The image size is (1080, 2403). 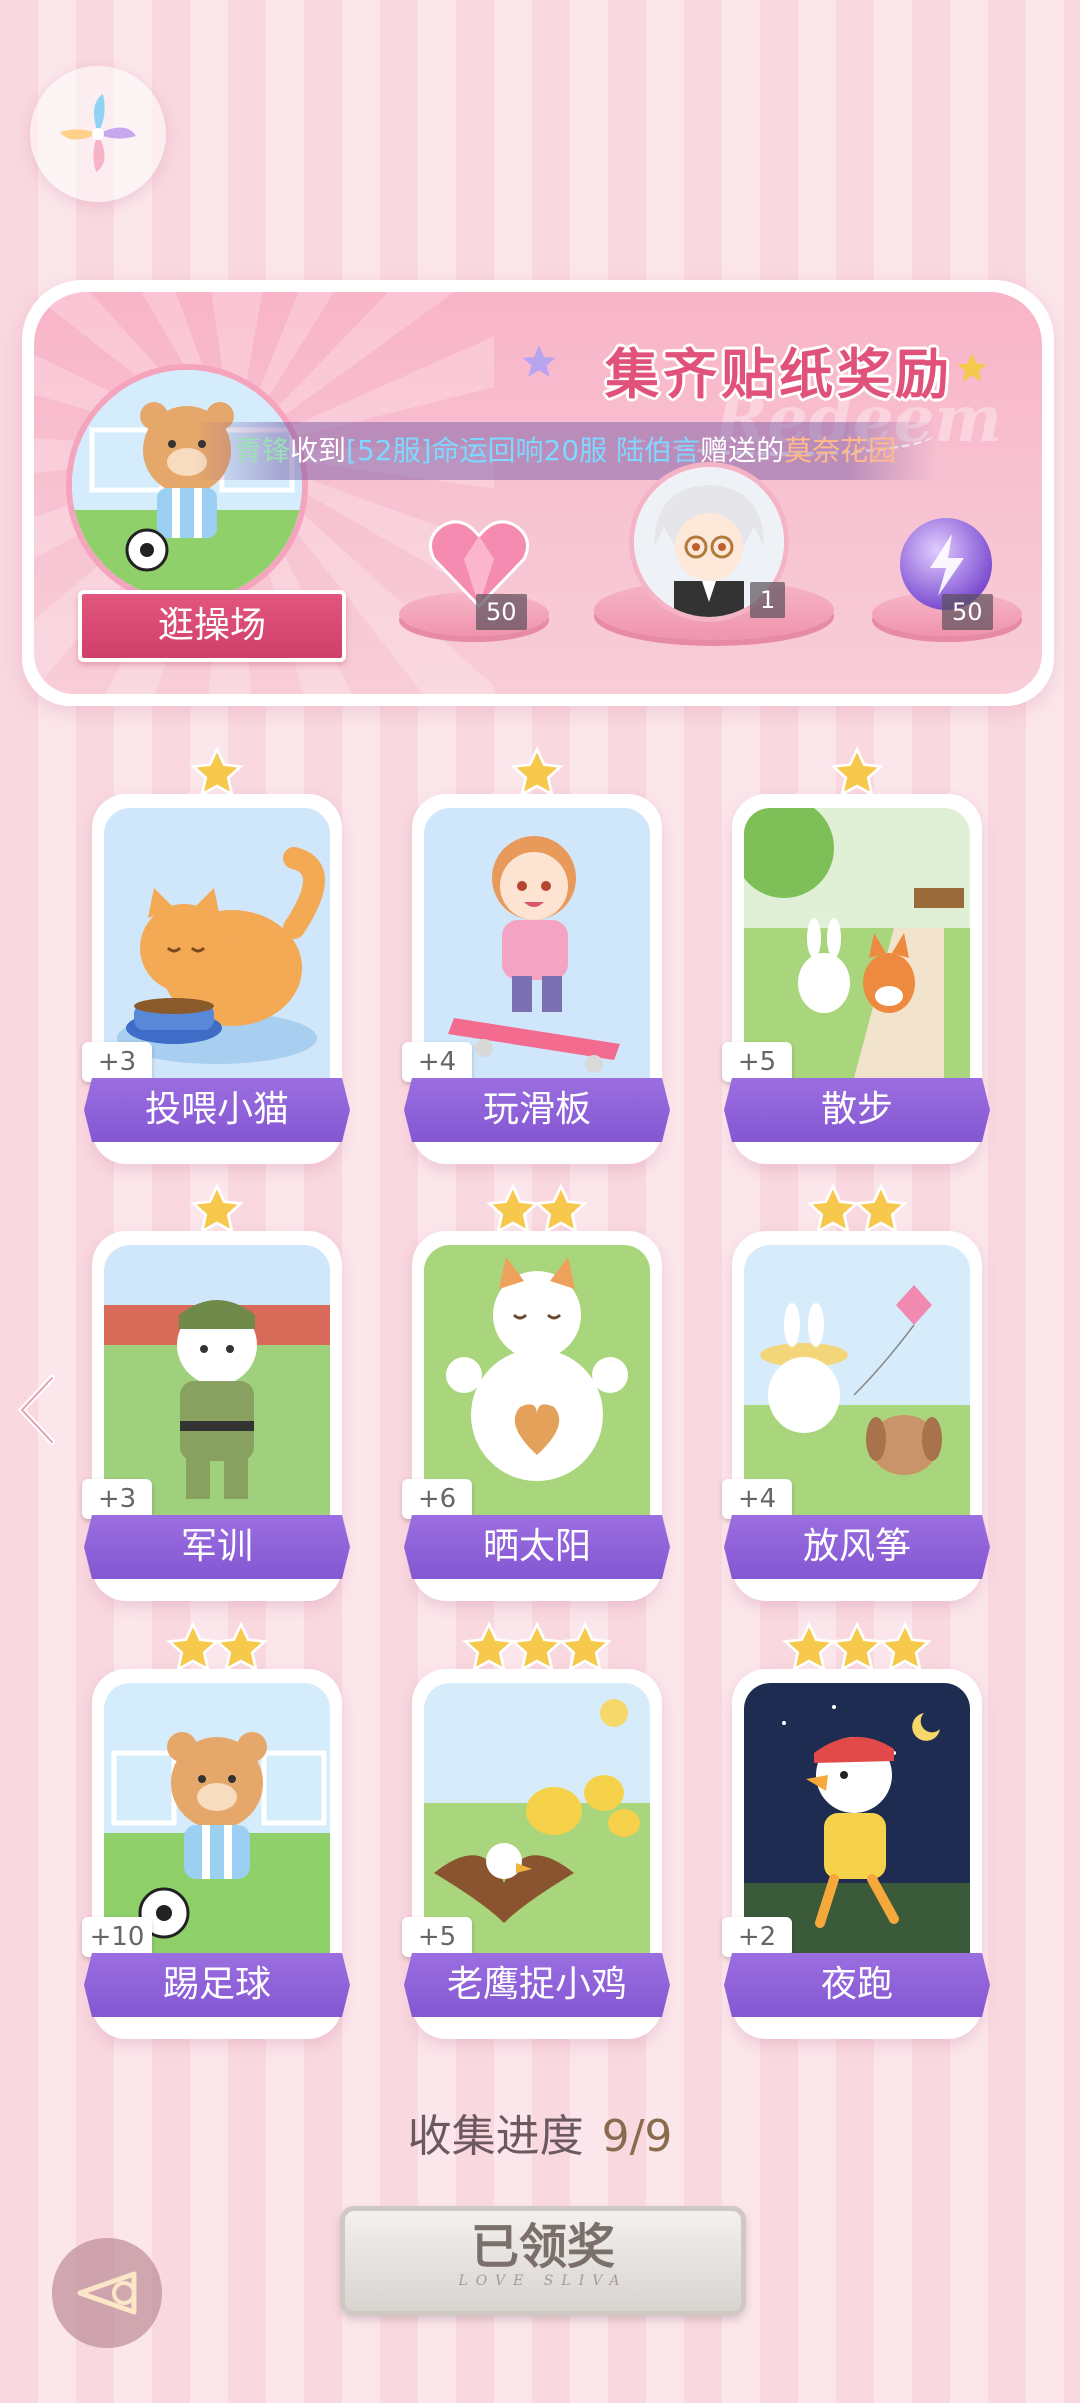 What do you see at coordinates (217, 1547) in the screenshot?
I see `card-label: 军训` at bounding box center [217, 1547].